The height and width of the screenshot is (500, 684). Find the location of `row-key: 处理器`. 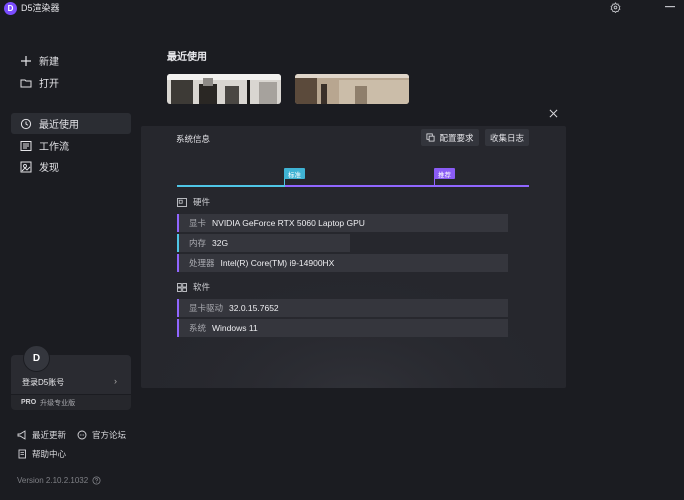

row-key: 处理器 is located at coordinates (202, 263).